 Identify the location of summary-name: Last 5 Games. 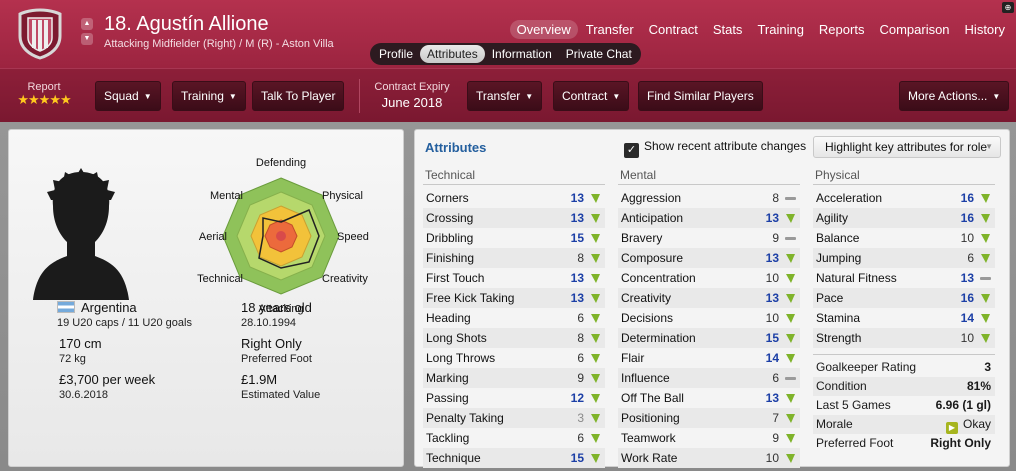
(853, 405).